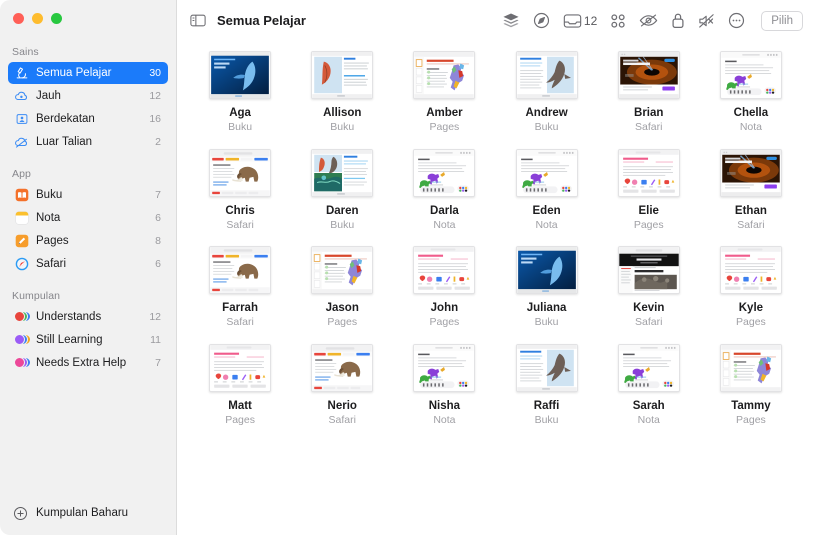 The height and width of the screenshot is (535, 814). I want to click on student-card: Kyle Pages, so click(751, 288).